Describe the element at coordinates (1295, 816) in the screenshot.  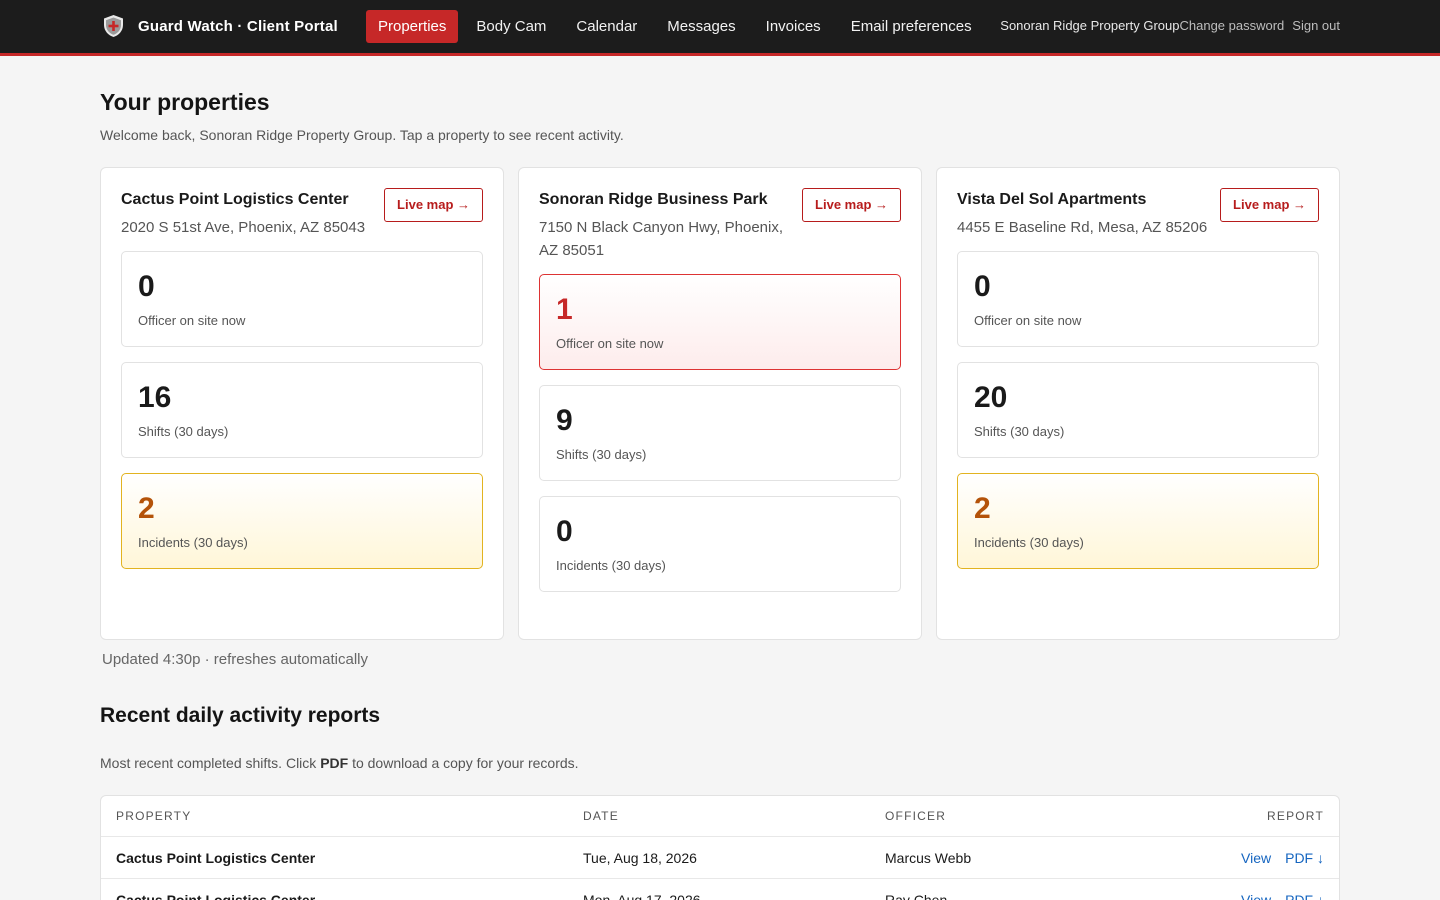
I see `column-header-report: REPORT` at that location.